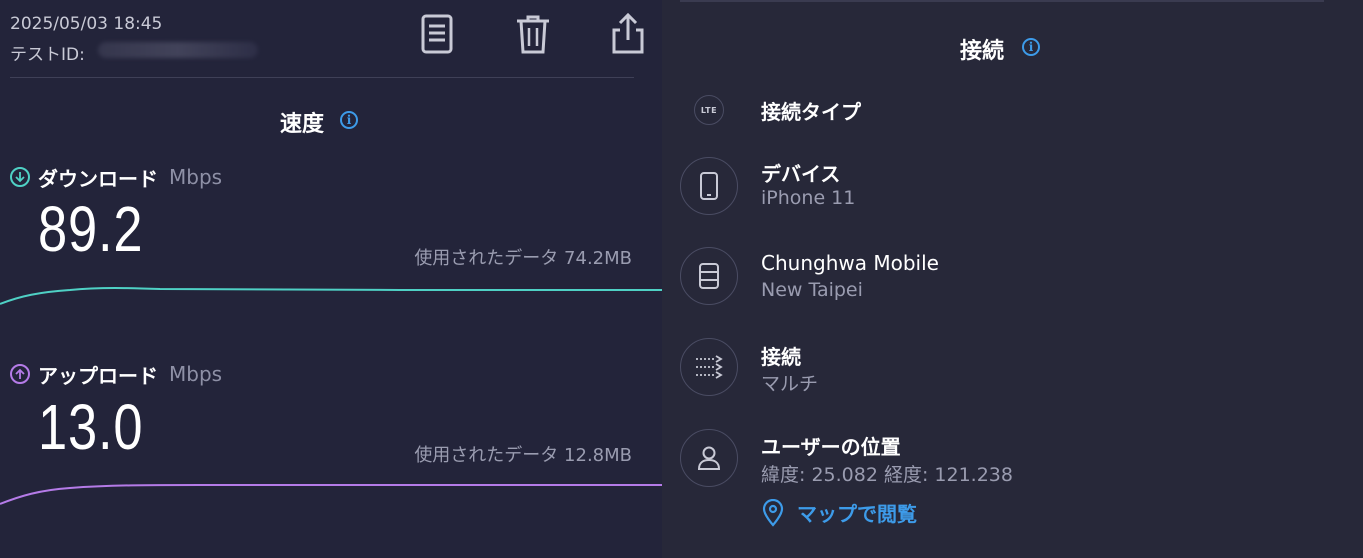  I want to click on device-value: iPhone 11, so click(808, 198).